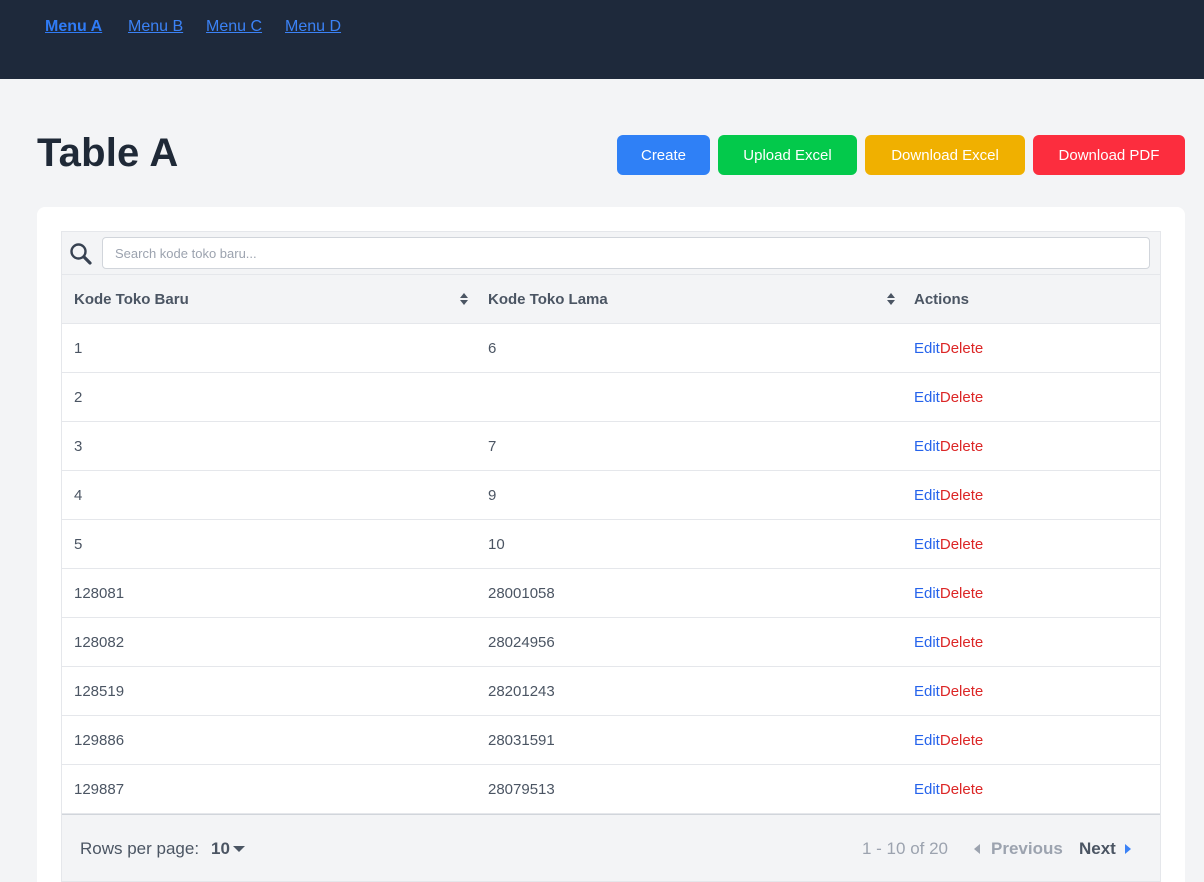 This screenshot has height=882, width=1204. Describe the element at coordinates (977, 849) in the screenshot. I see `chevron-left-icon` at that location.